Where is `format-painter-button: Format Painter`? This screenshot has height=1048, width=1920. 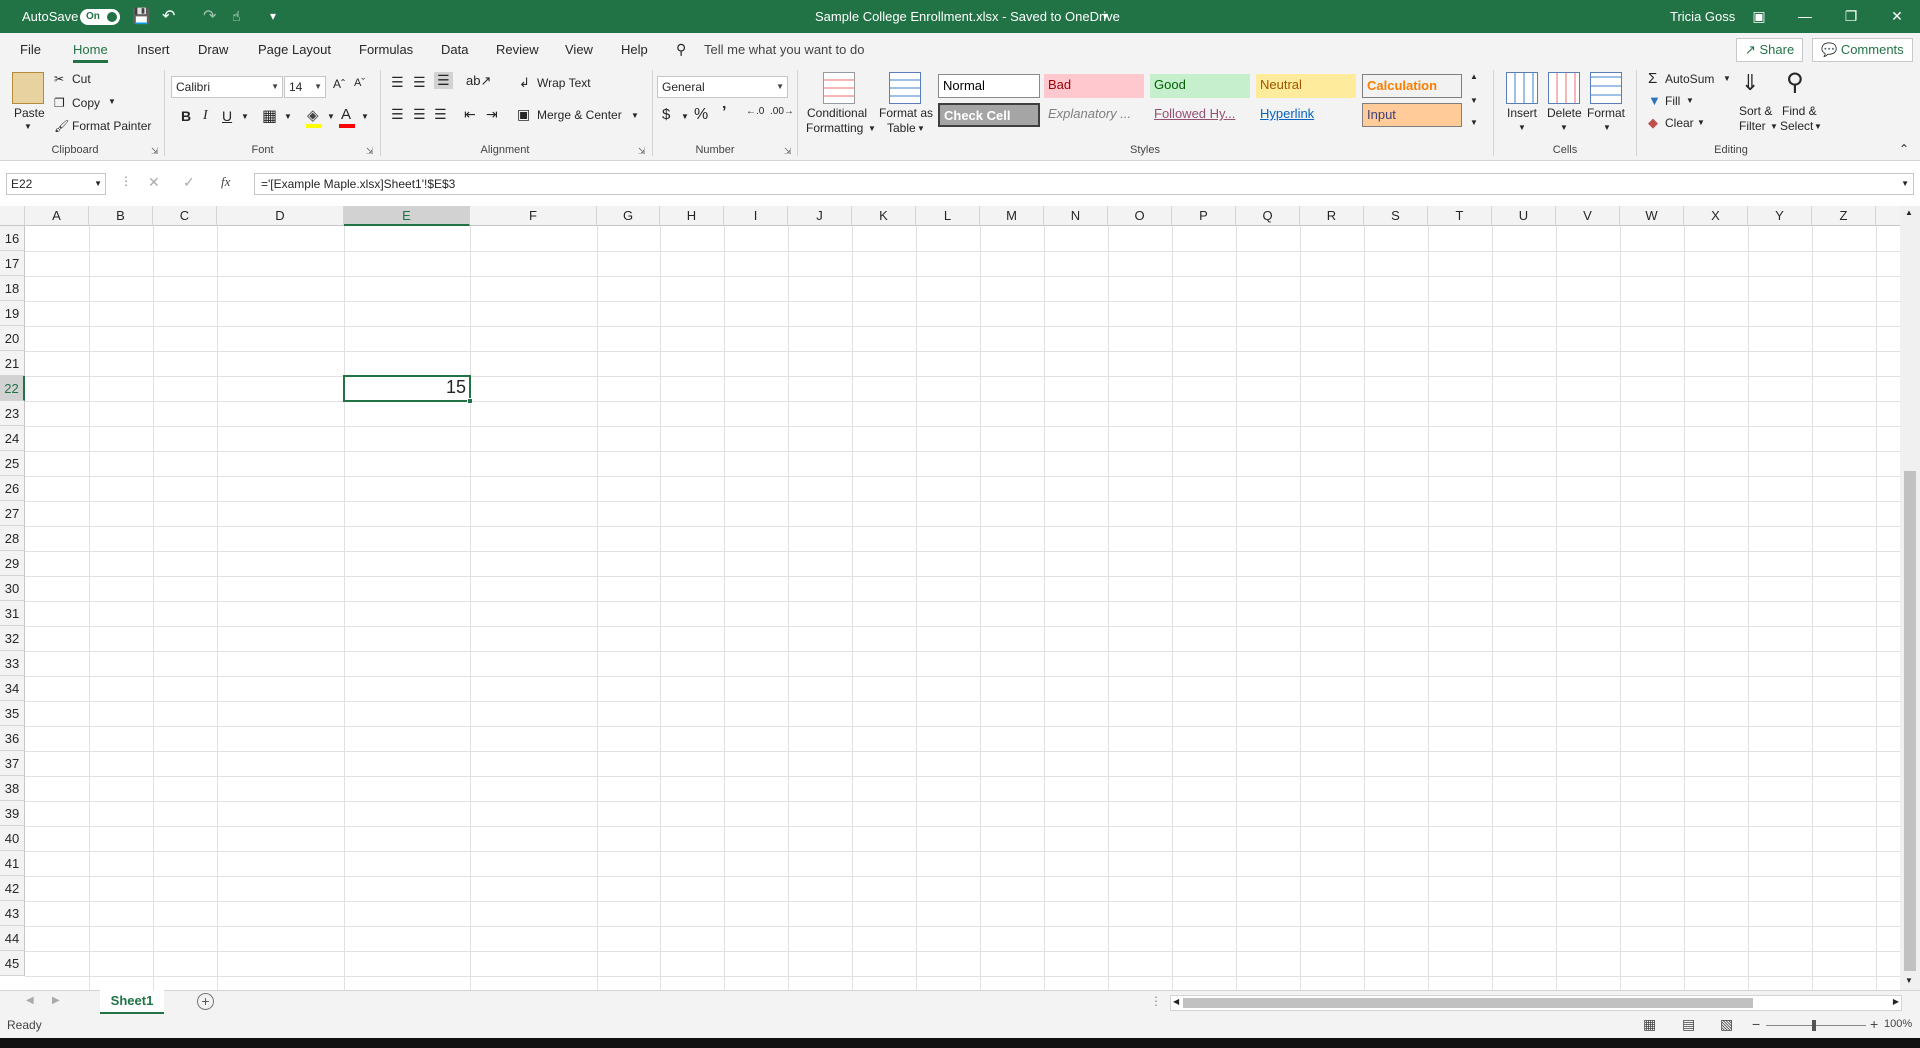 format-painter-button: Format Painter is located at coordinates (111, 126).